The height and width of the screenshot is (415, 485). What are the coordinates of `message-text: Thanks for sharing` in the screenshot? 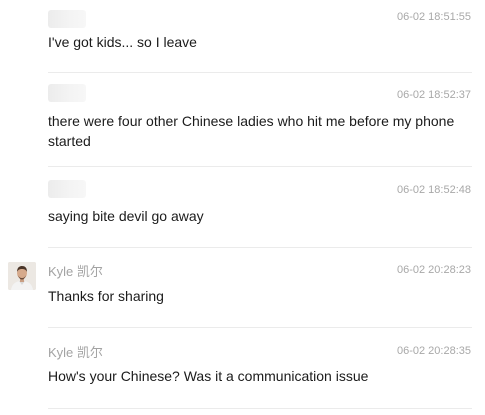 It's located at (106, 296).